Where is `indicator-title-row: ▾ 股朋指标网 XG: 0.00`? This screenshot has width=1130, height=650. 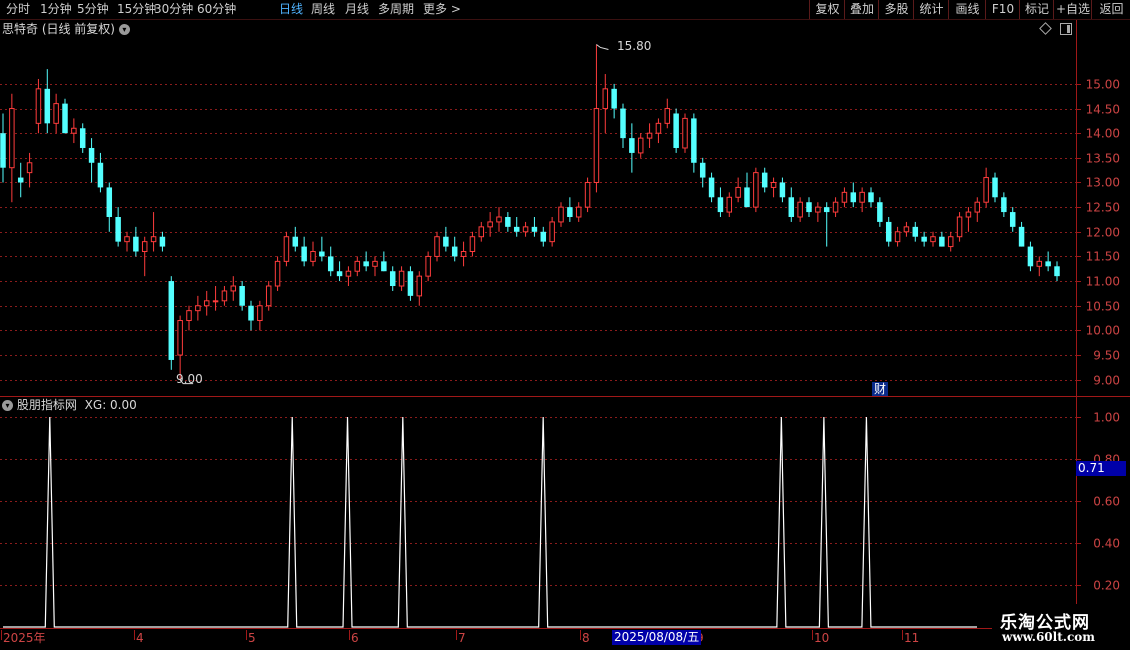 indicator-title-row: ▾ 股朋指标网 XG: 0.00 is located at coordinates (69, 405).